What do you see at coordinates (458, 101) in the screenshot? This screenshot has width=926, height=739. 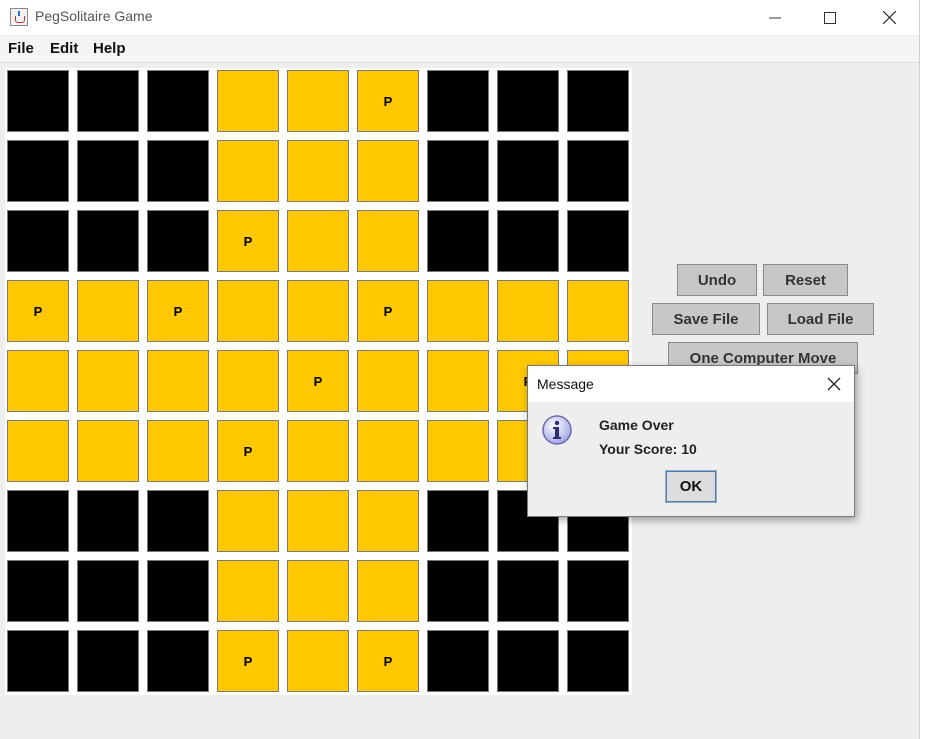 I see `board-cell-r0-c6` at bounding box center [458, 101].